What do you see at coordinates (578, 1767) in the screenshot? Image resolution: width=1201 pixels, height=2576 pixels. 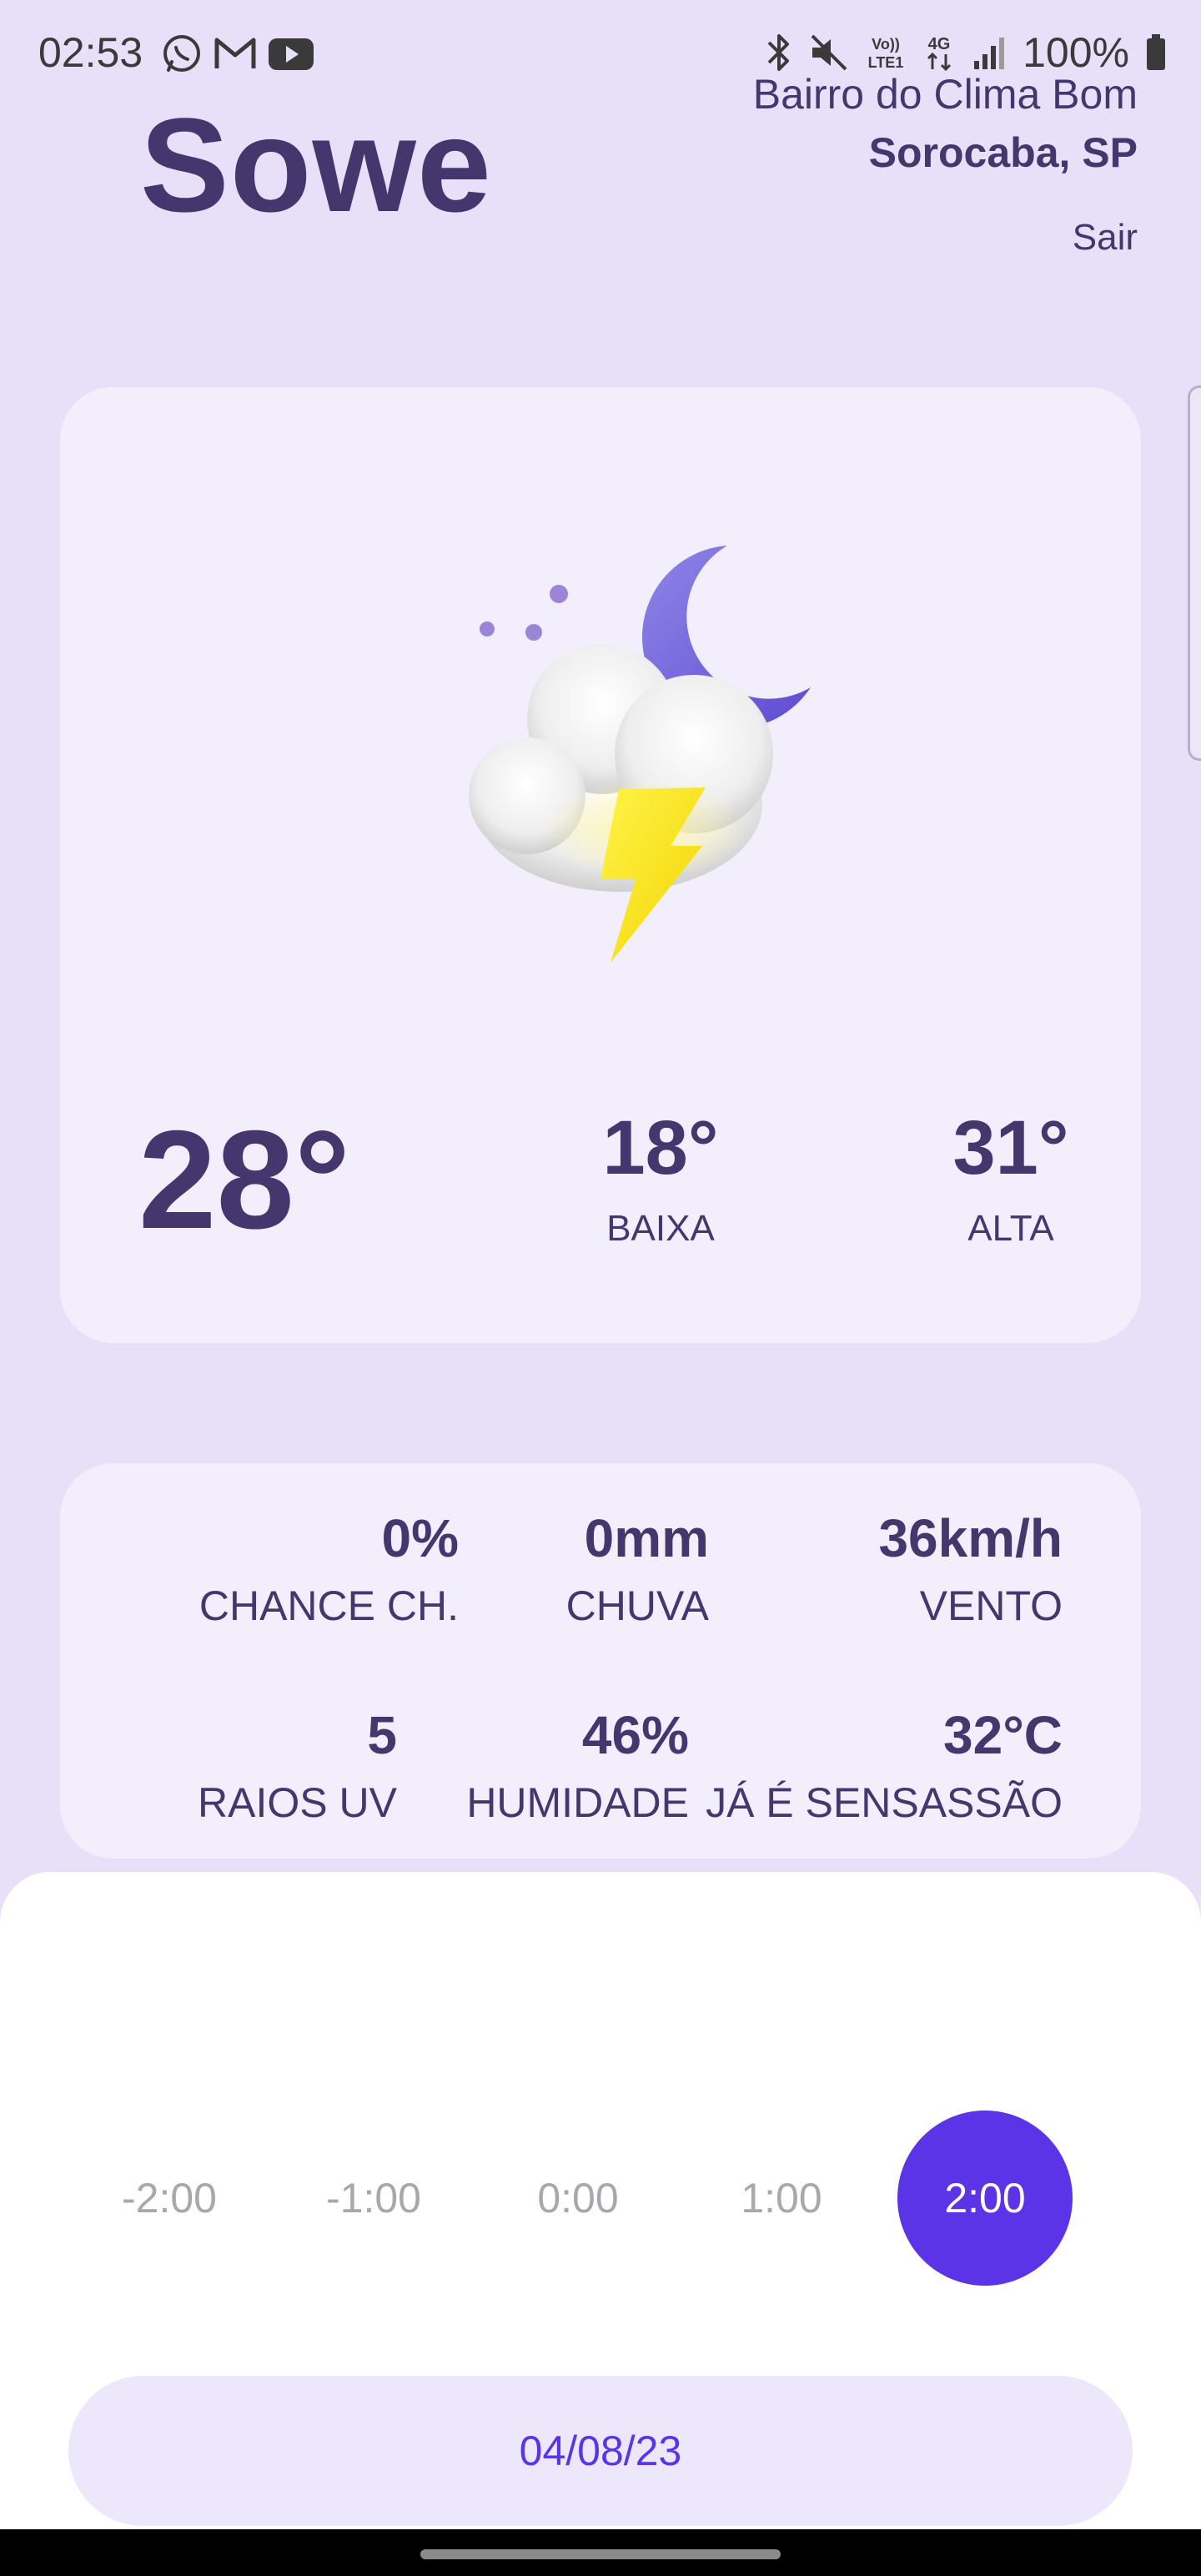 I see `detail-humidity: 46% HUMIDADE` at bounding box center [578, 1767].